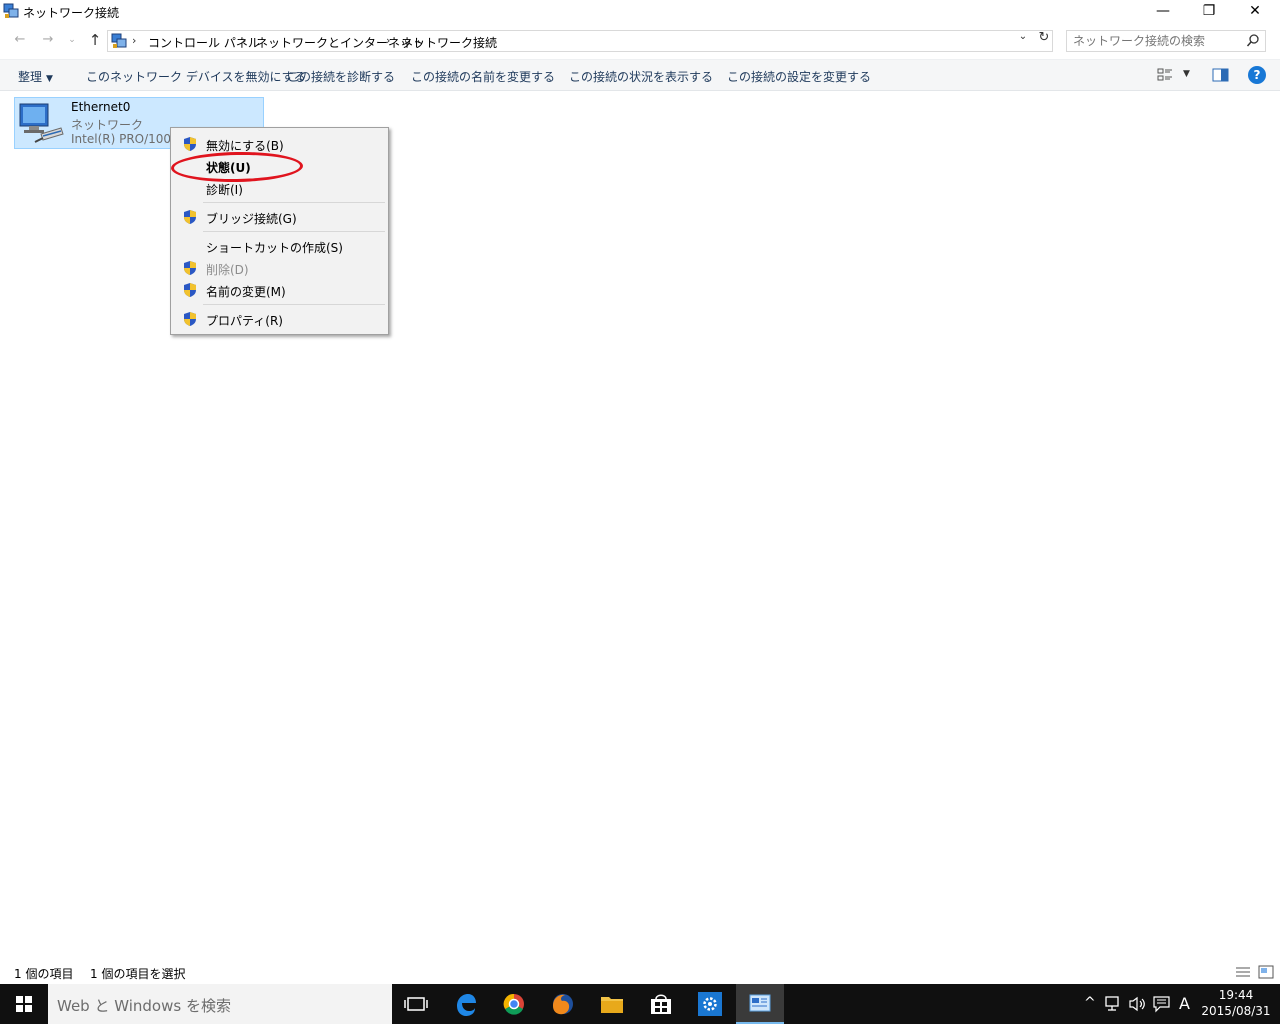 The height and width of the screenshot is (1024, 1280). Describe the element at coordinates (196, 76) in the screenshot. I see `disable-device-button: このネットワーク デバイスを無効にする` at that location.